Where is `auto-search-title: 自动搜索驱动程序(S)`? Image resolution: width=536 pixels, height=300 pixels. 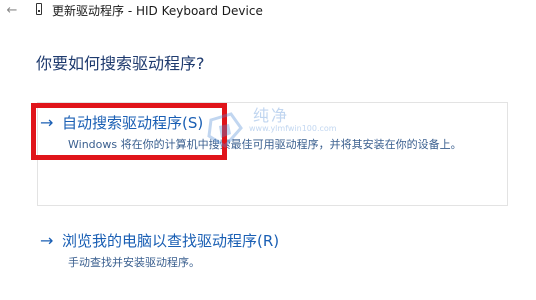 auto-search-title: 自动搜索驱动程序(S) is located at coordinates (132, 123).